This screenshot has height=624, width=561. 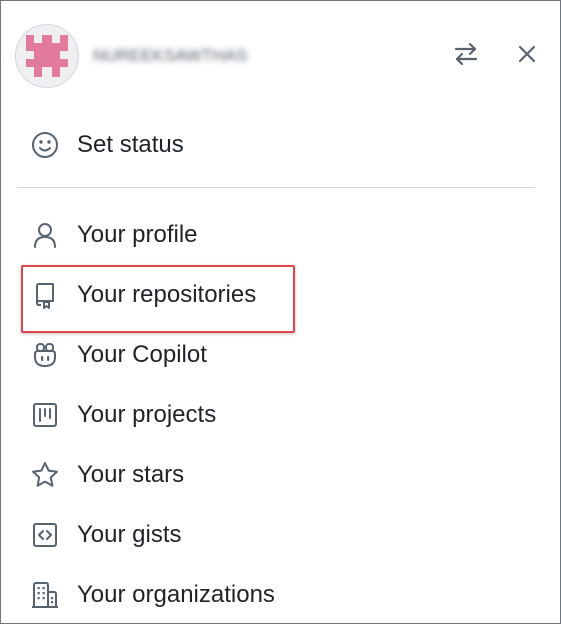 What do you see at coordinates (45, 145) in the screenshot?
I see `smiley-icon` at bounding box center [45, 145].